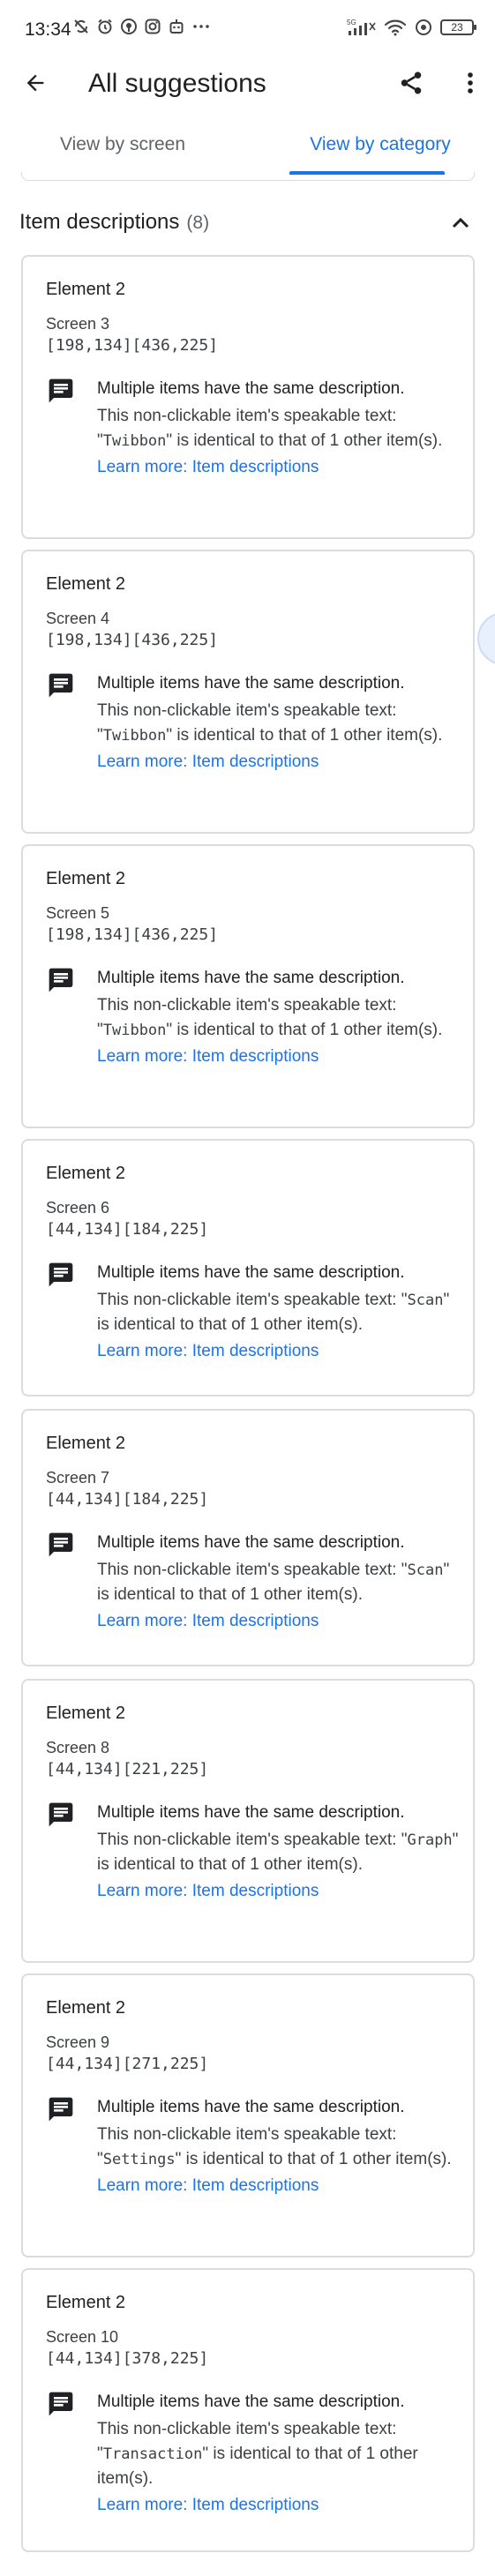  I want to click on card-bounds: [44,134][271,225], so click(127, 2064).